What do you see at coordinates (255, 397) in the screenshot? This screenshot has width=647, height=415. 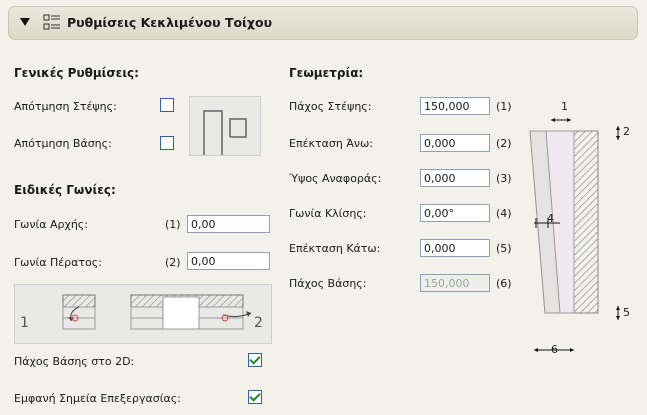 I see `show-hotspots-checkbox` at bounding box center [255, 397].